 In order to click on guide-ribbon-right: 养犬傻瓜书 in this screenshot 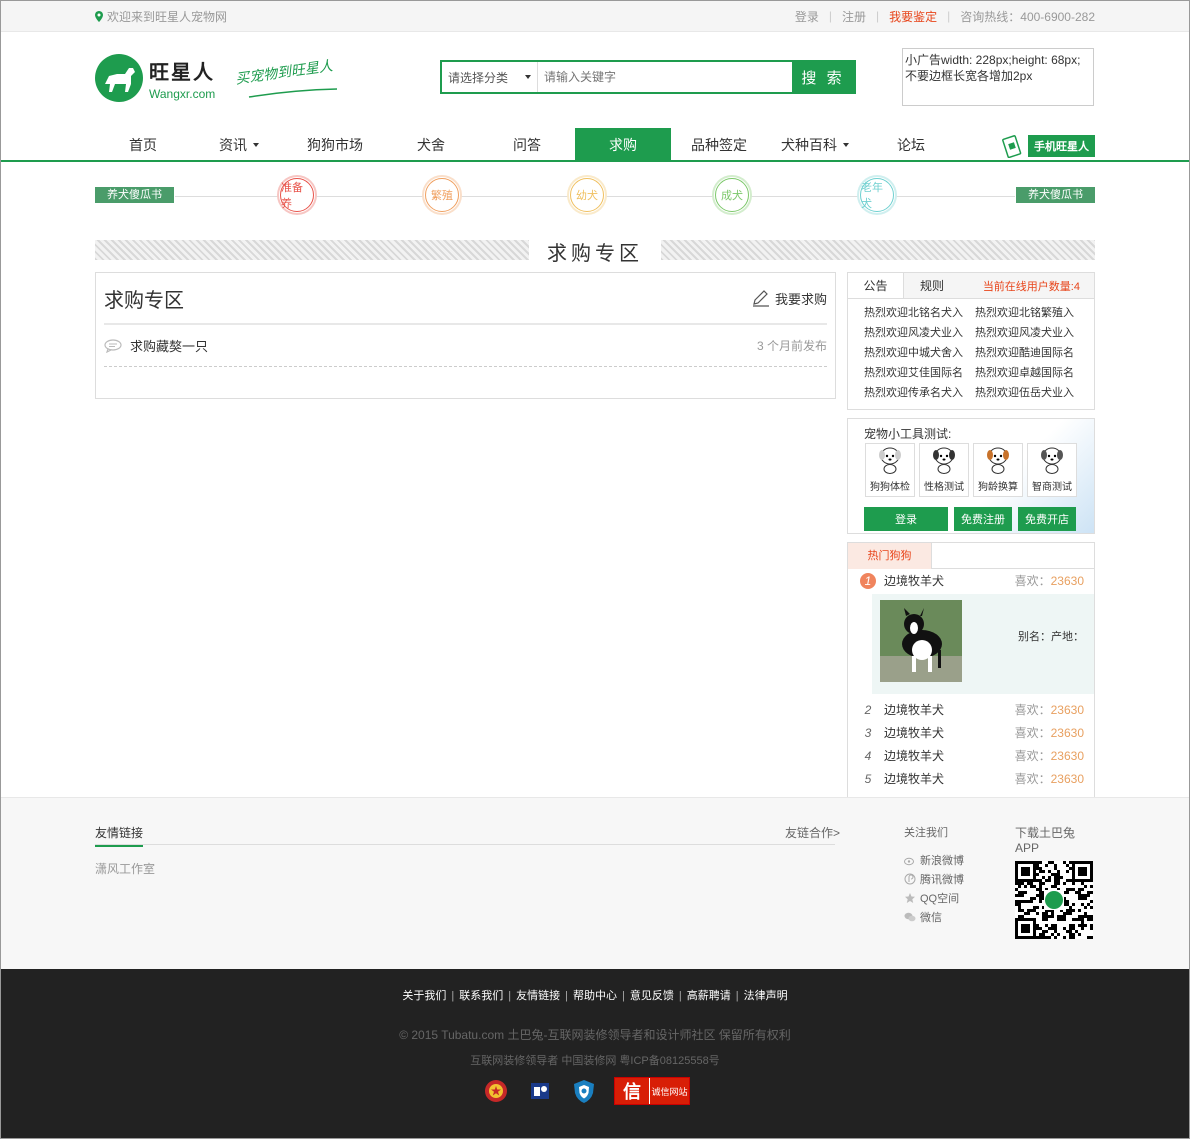, I will do `click(1055, 195)`.